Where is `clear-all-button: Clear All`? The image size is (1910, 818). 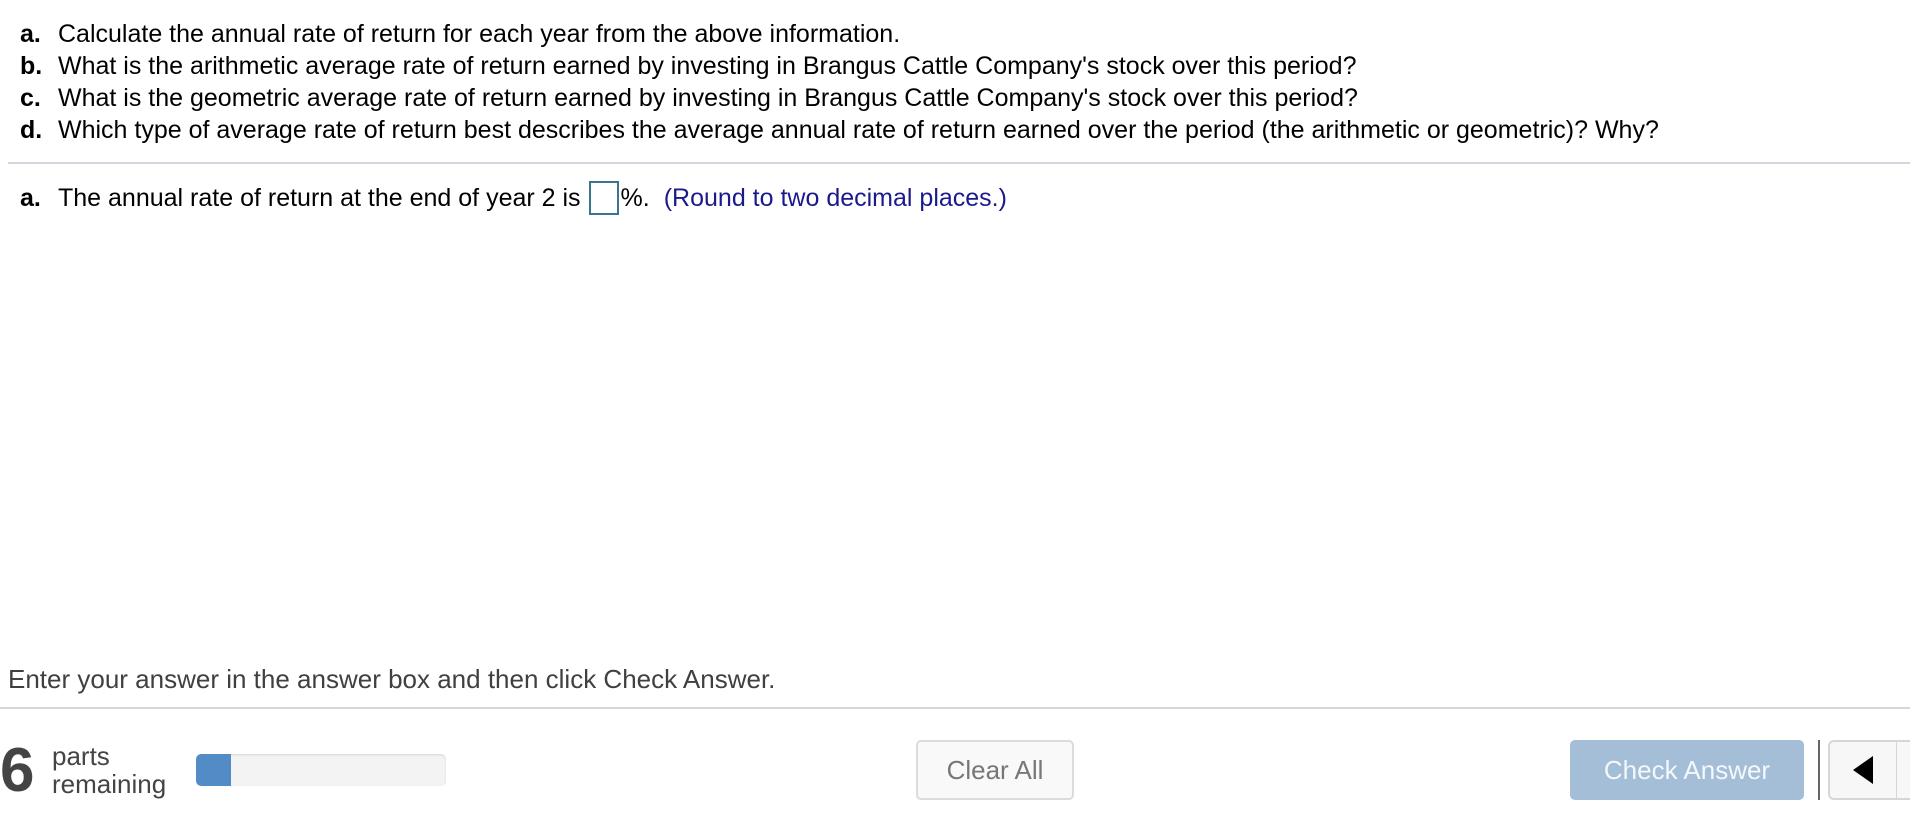 clear-all-button: Clear All is located at coordinates (995, 770).